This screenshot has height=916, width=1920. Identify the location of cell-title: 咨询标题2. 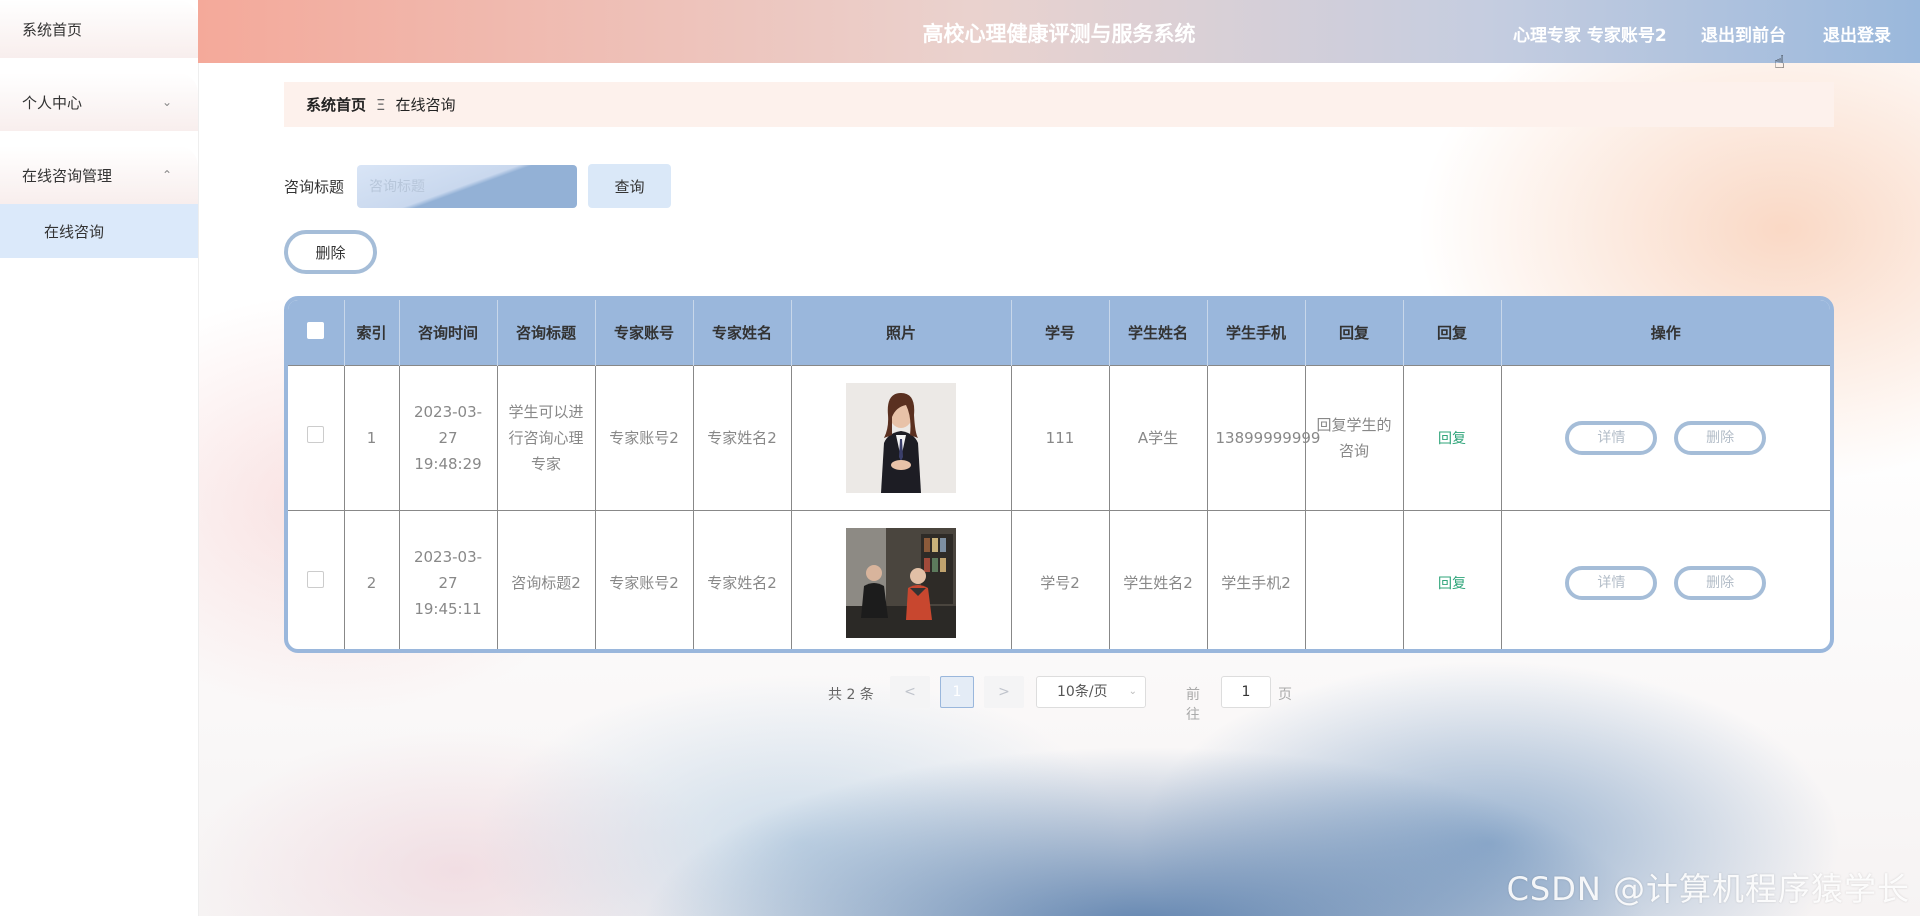
(546, 579).